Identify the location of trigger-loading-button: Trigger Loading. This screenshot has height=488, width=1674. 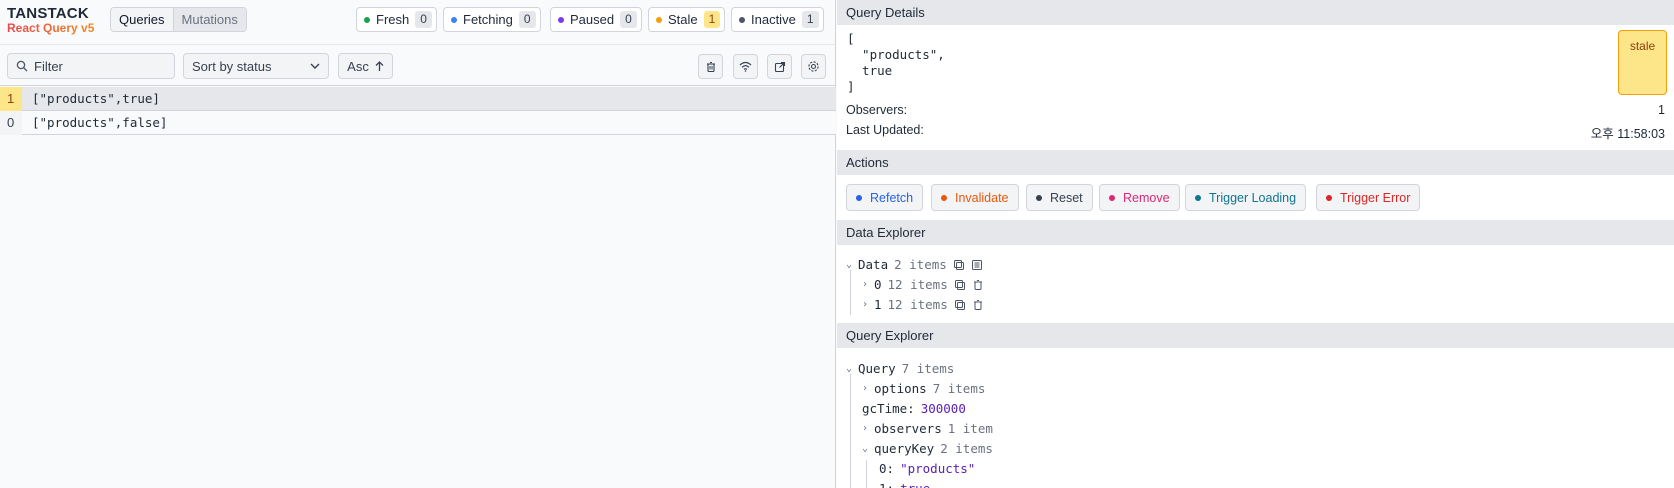
(1246, 197).